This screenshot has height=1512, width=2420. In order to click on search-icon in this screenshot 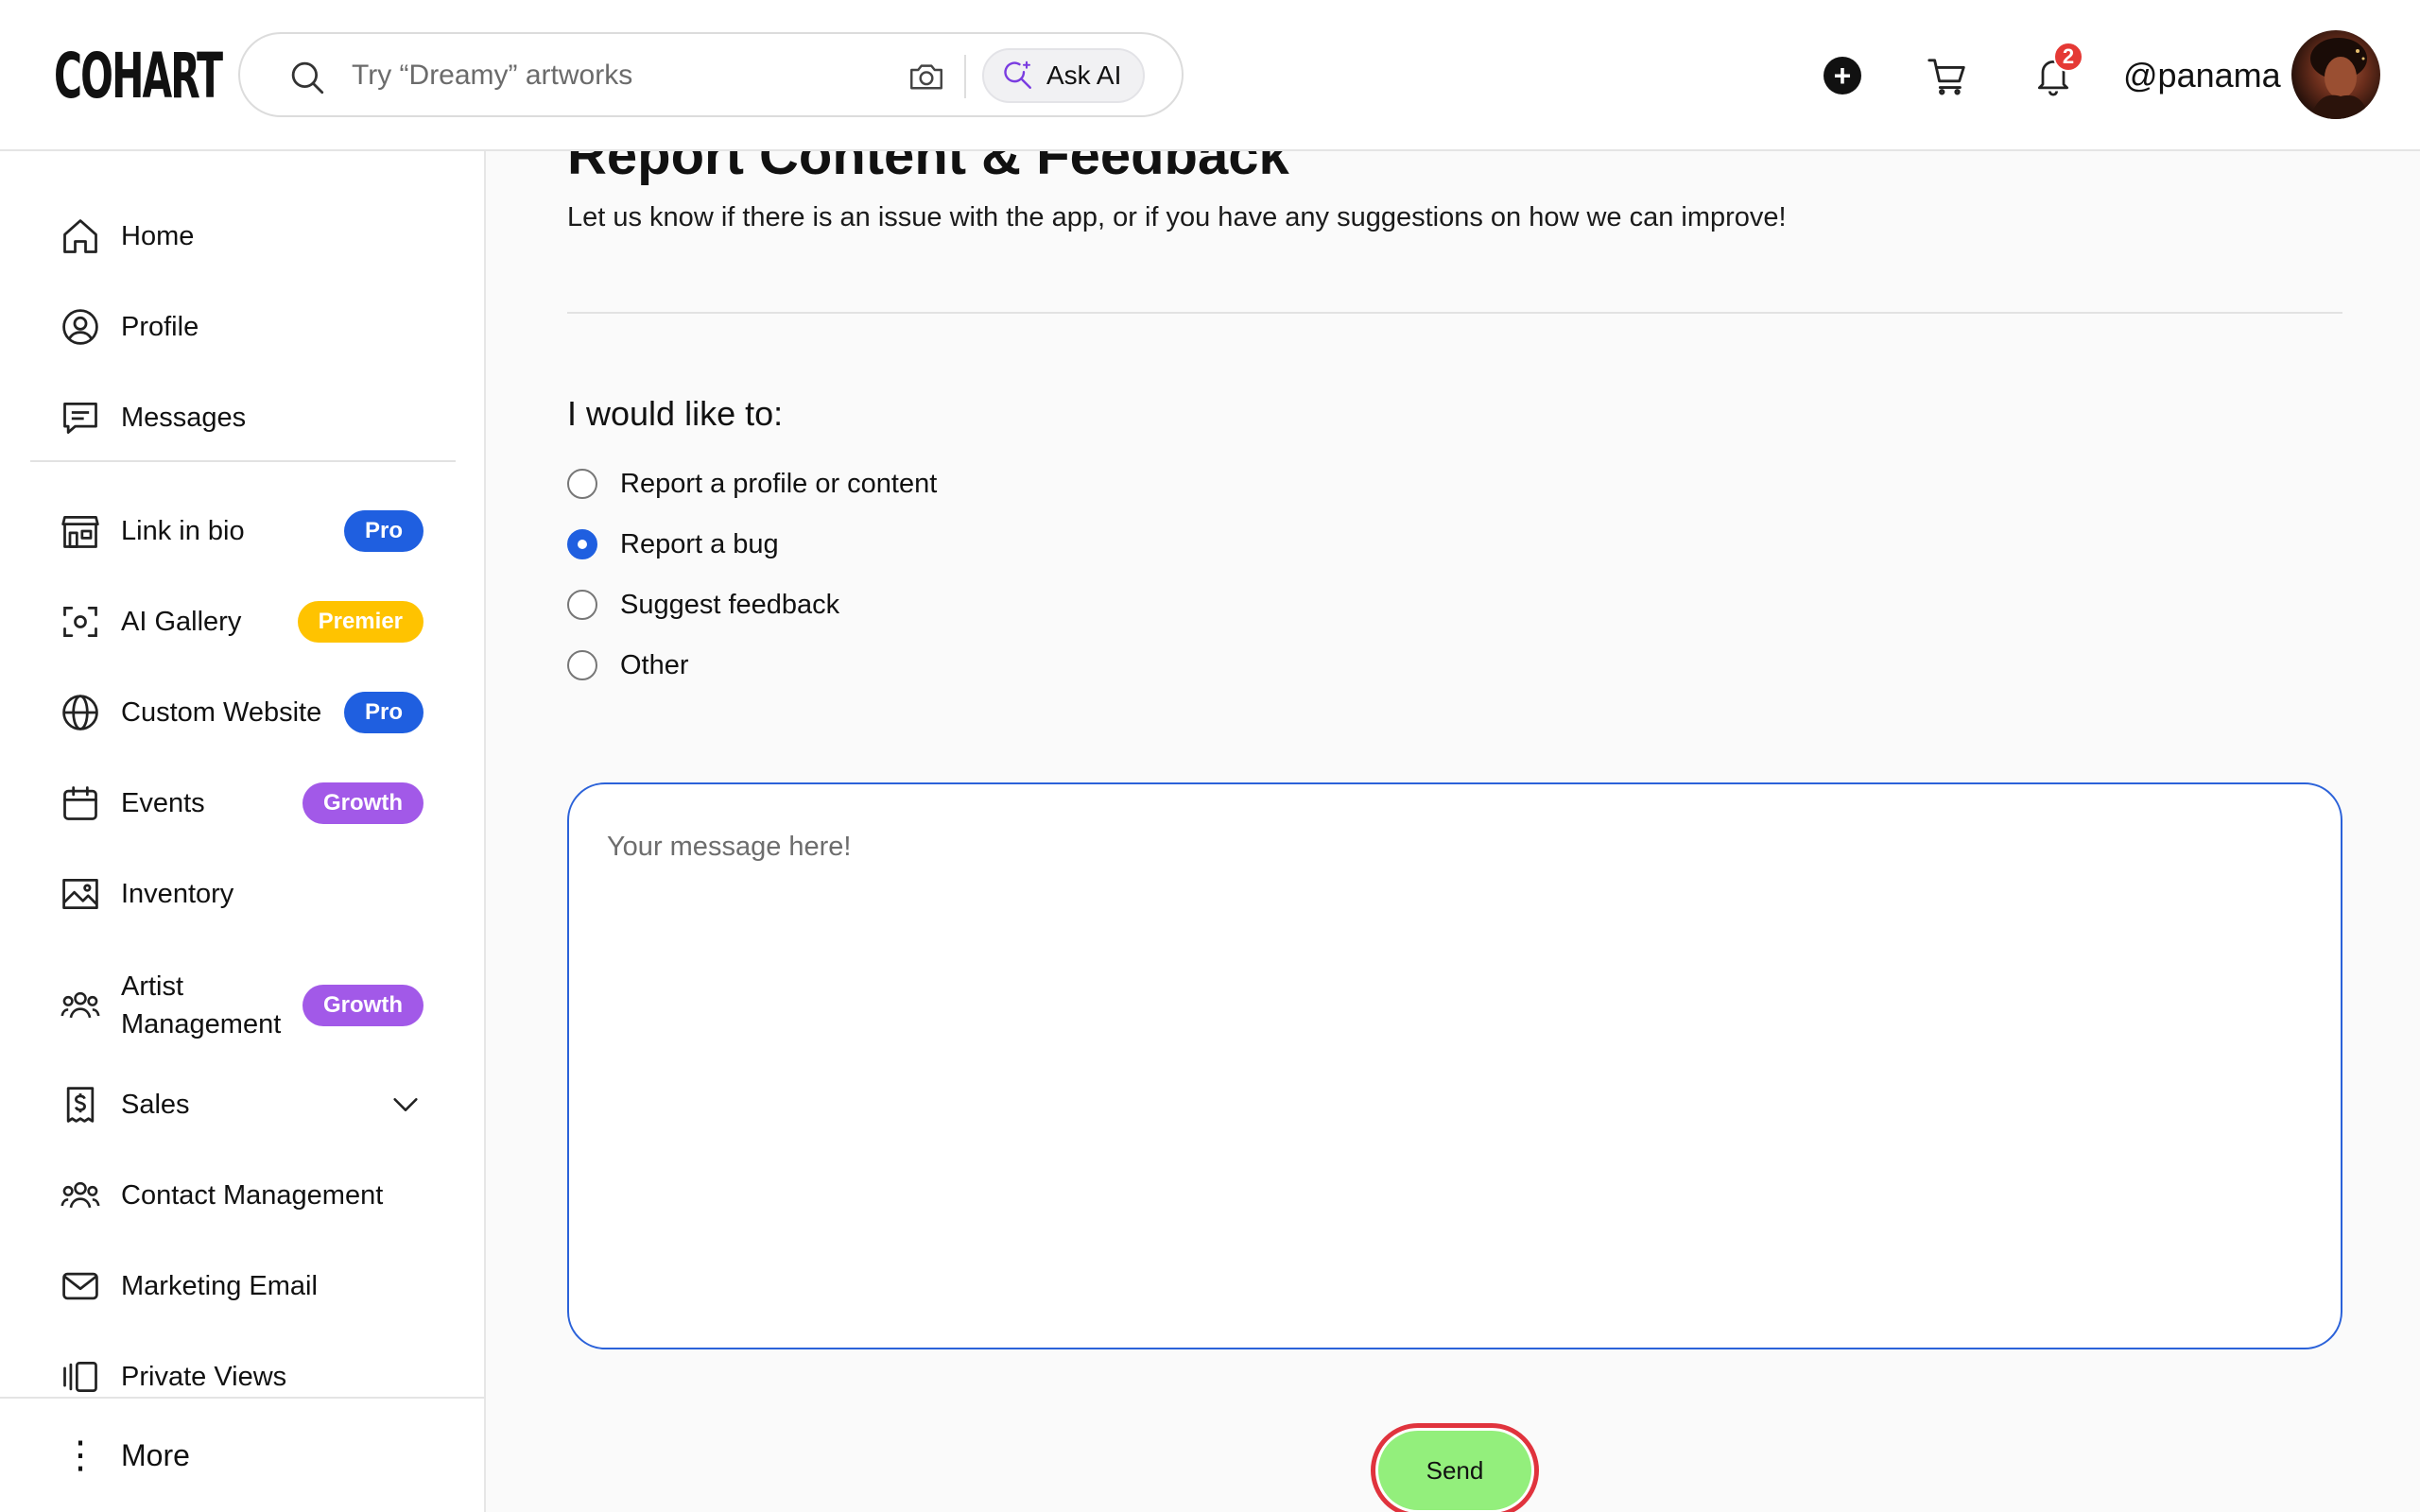, I will do `click(307, 77)`.